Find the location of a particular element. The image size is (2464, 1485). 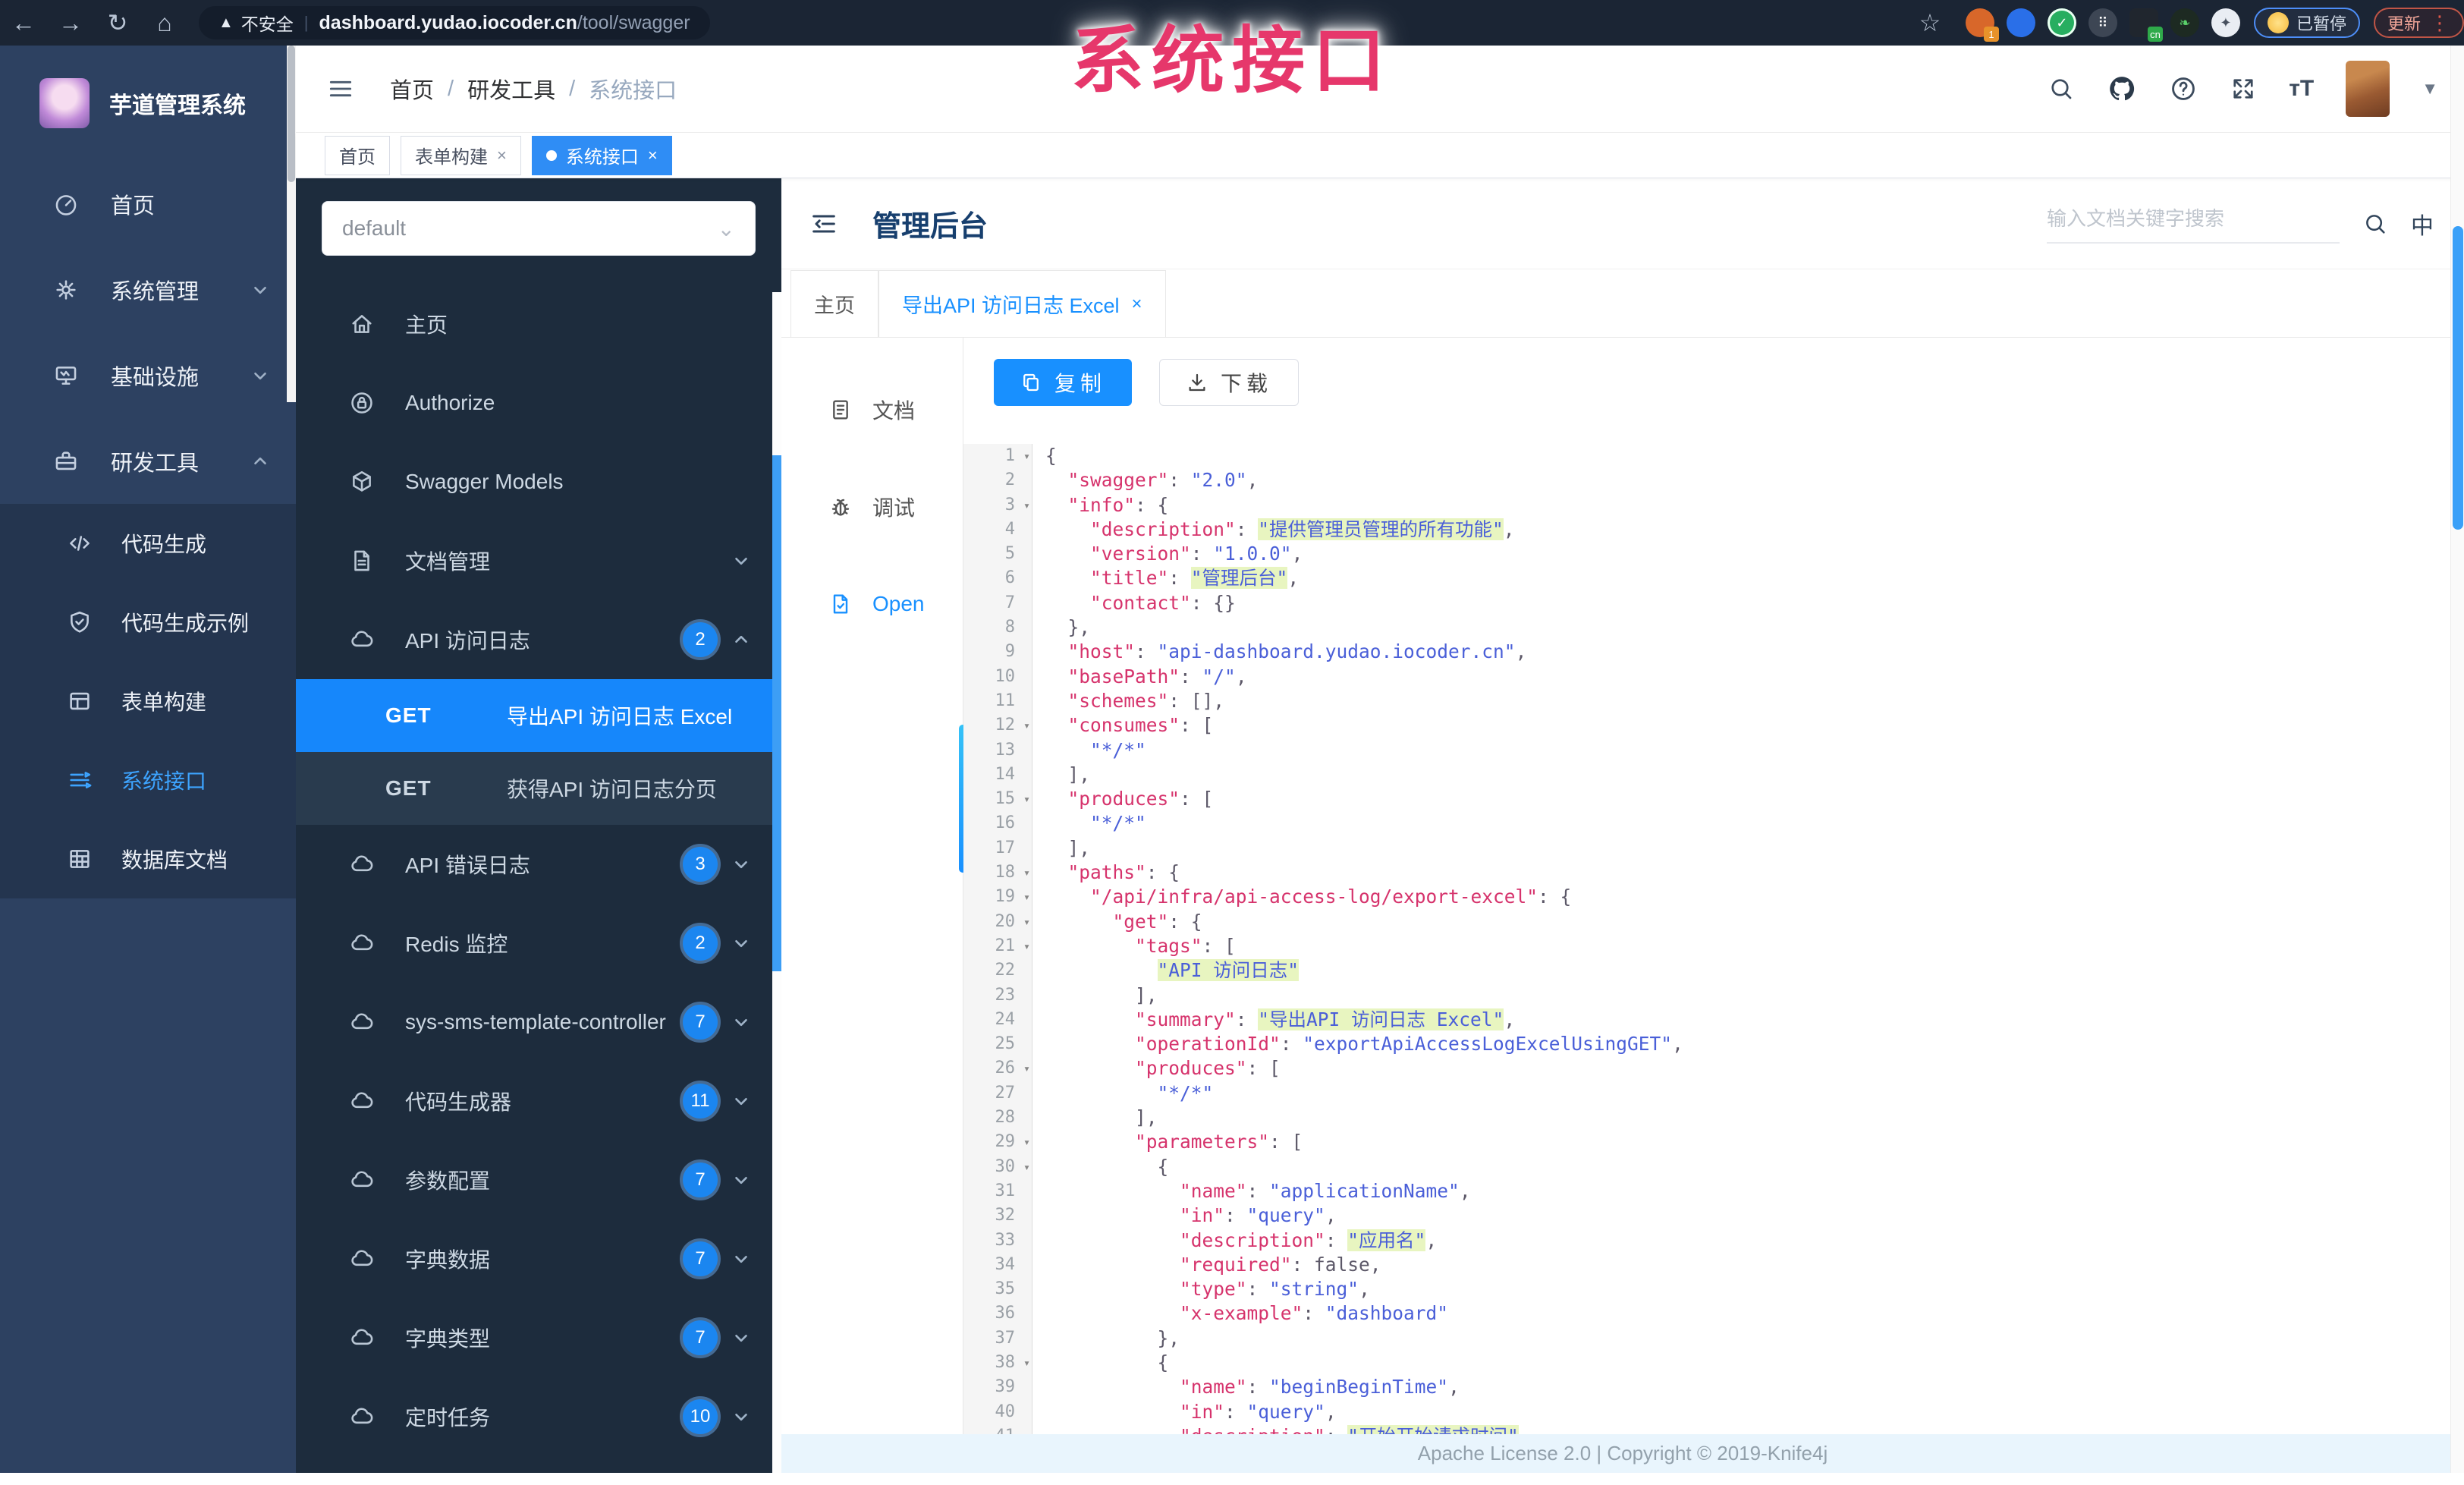

page-tag-0: 首页 is located at coordinates (357, 155).